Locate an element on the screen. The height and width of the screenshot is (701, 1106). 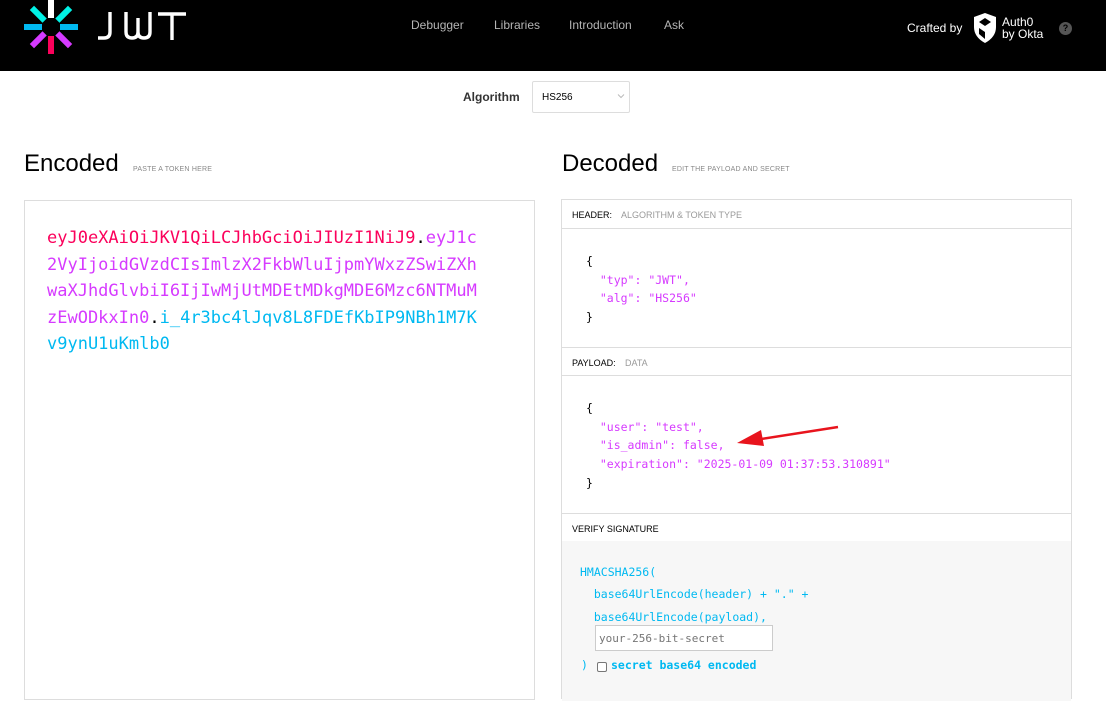
json-value: : "HS256" is located at coordinates (665, 298).